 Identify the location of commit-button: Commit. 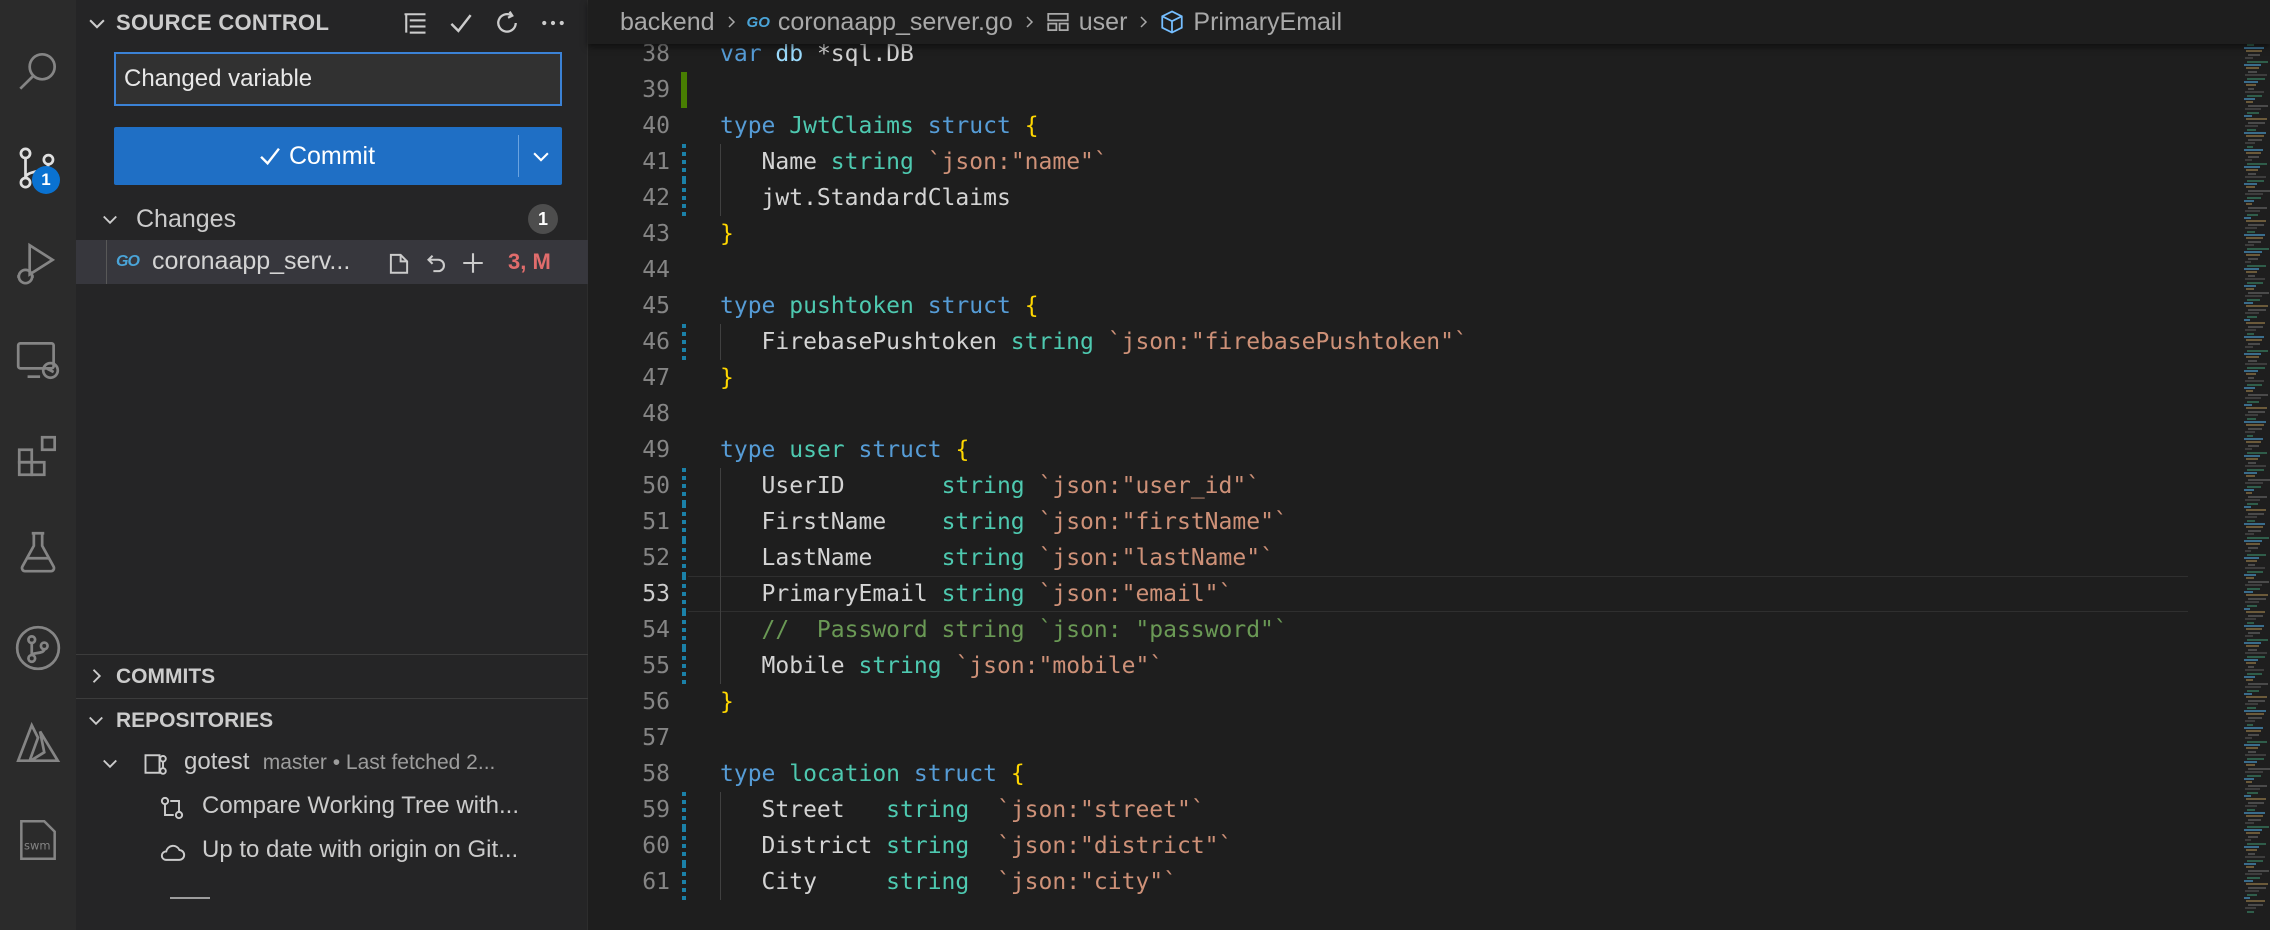
(316, 156).